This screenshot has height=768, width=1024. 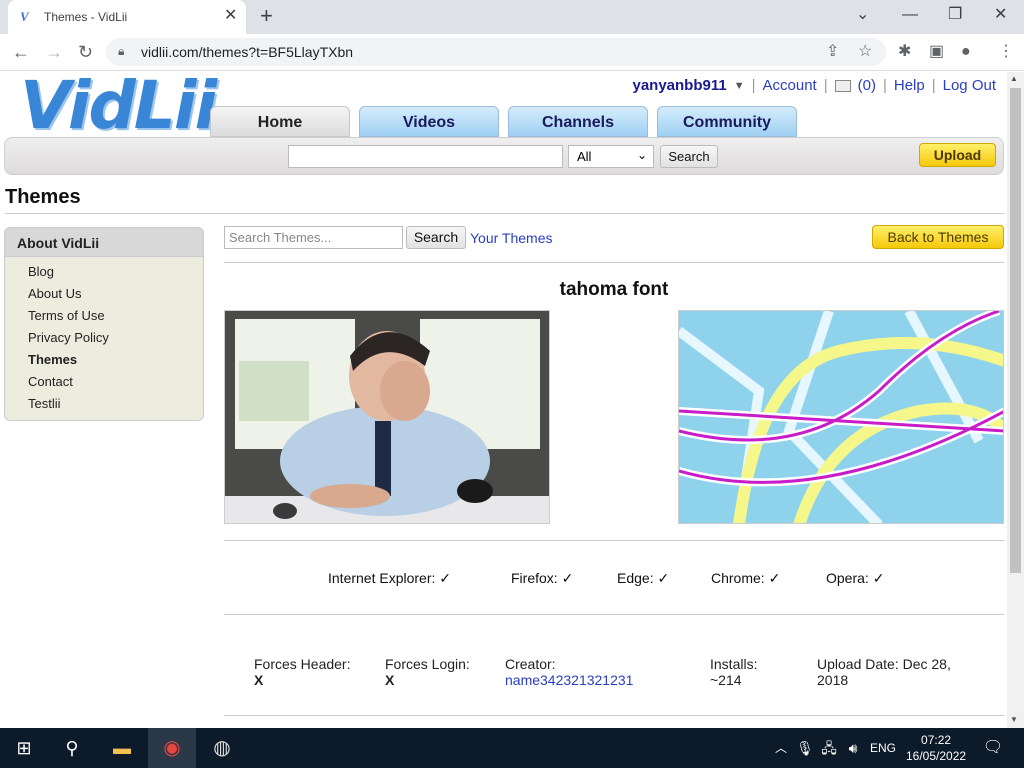 I want to click on logout-link: Log Out, so click(x=969, y=85).